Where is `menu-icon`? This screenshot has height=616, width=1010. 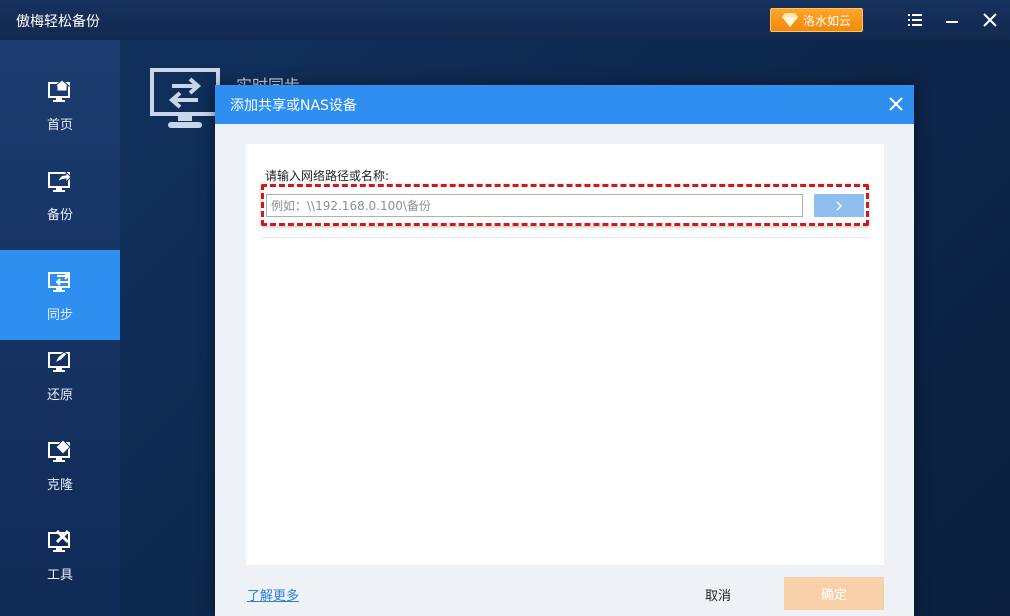 menu-icon is located at coordinates (915, 20).